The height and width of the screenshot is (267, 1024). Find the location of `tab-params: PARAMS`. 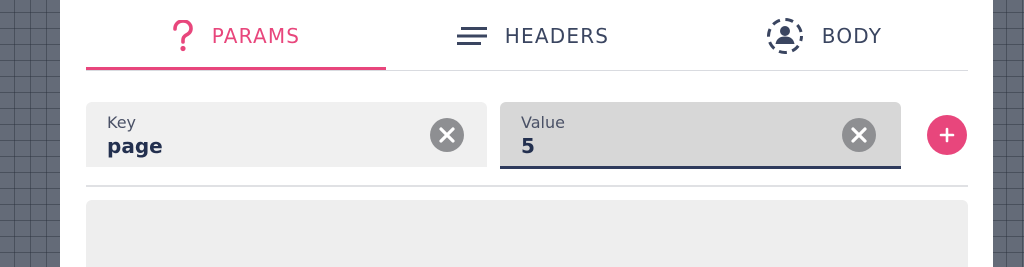

tab-params: PARAMS is located at coordinates (236, 35).